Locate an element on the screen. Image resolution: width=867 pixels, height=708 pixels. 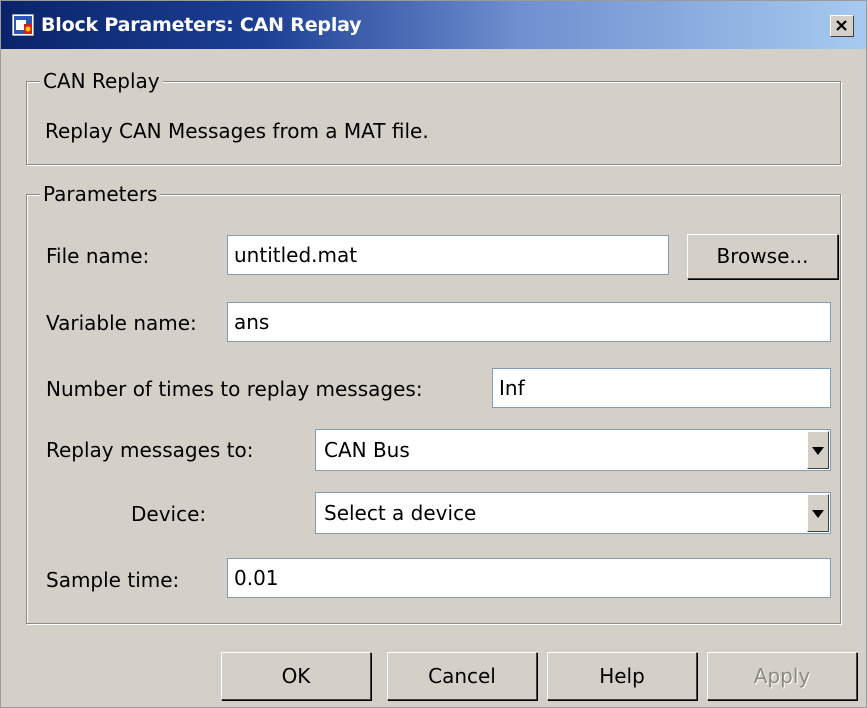
ok-button: OK is located at coordinates (296, 676).